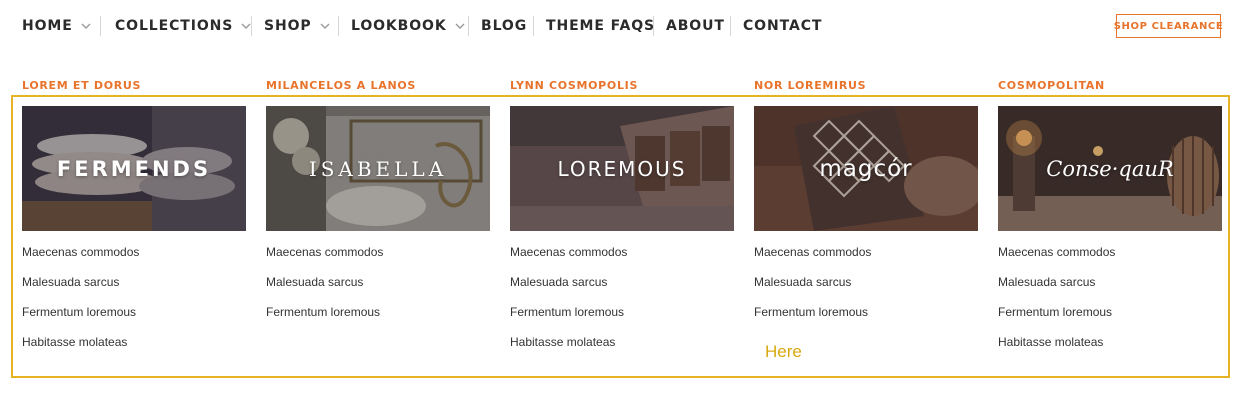 Image resolution: width=1237 pixels, height=405 pixels. I want to click on collection-banner-image: ISABELLA, so click(378, 168).